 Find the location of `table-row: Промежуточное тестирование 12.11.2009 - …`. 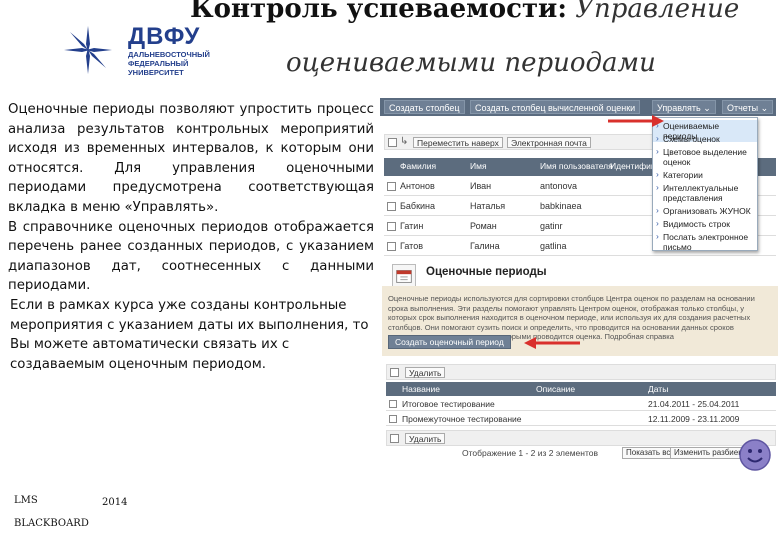

table-row: Промежуточное тестирование 12.11.2009 - … is located at coordinates (581, 419).